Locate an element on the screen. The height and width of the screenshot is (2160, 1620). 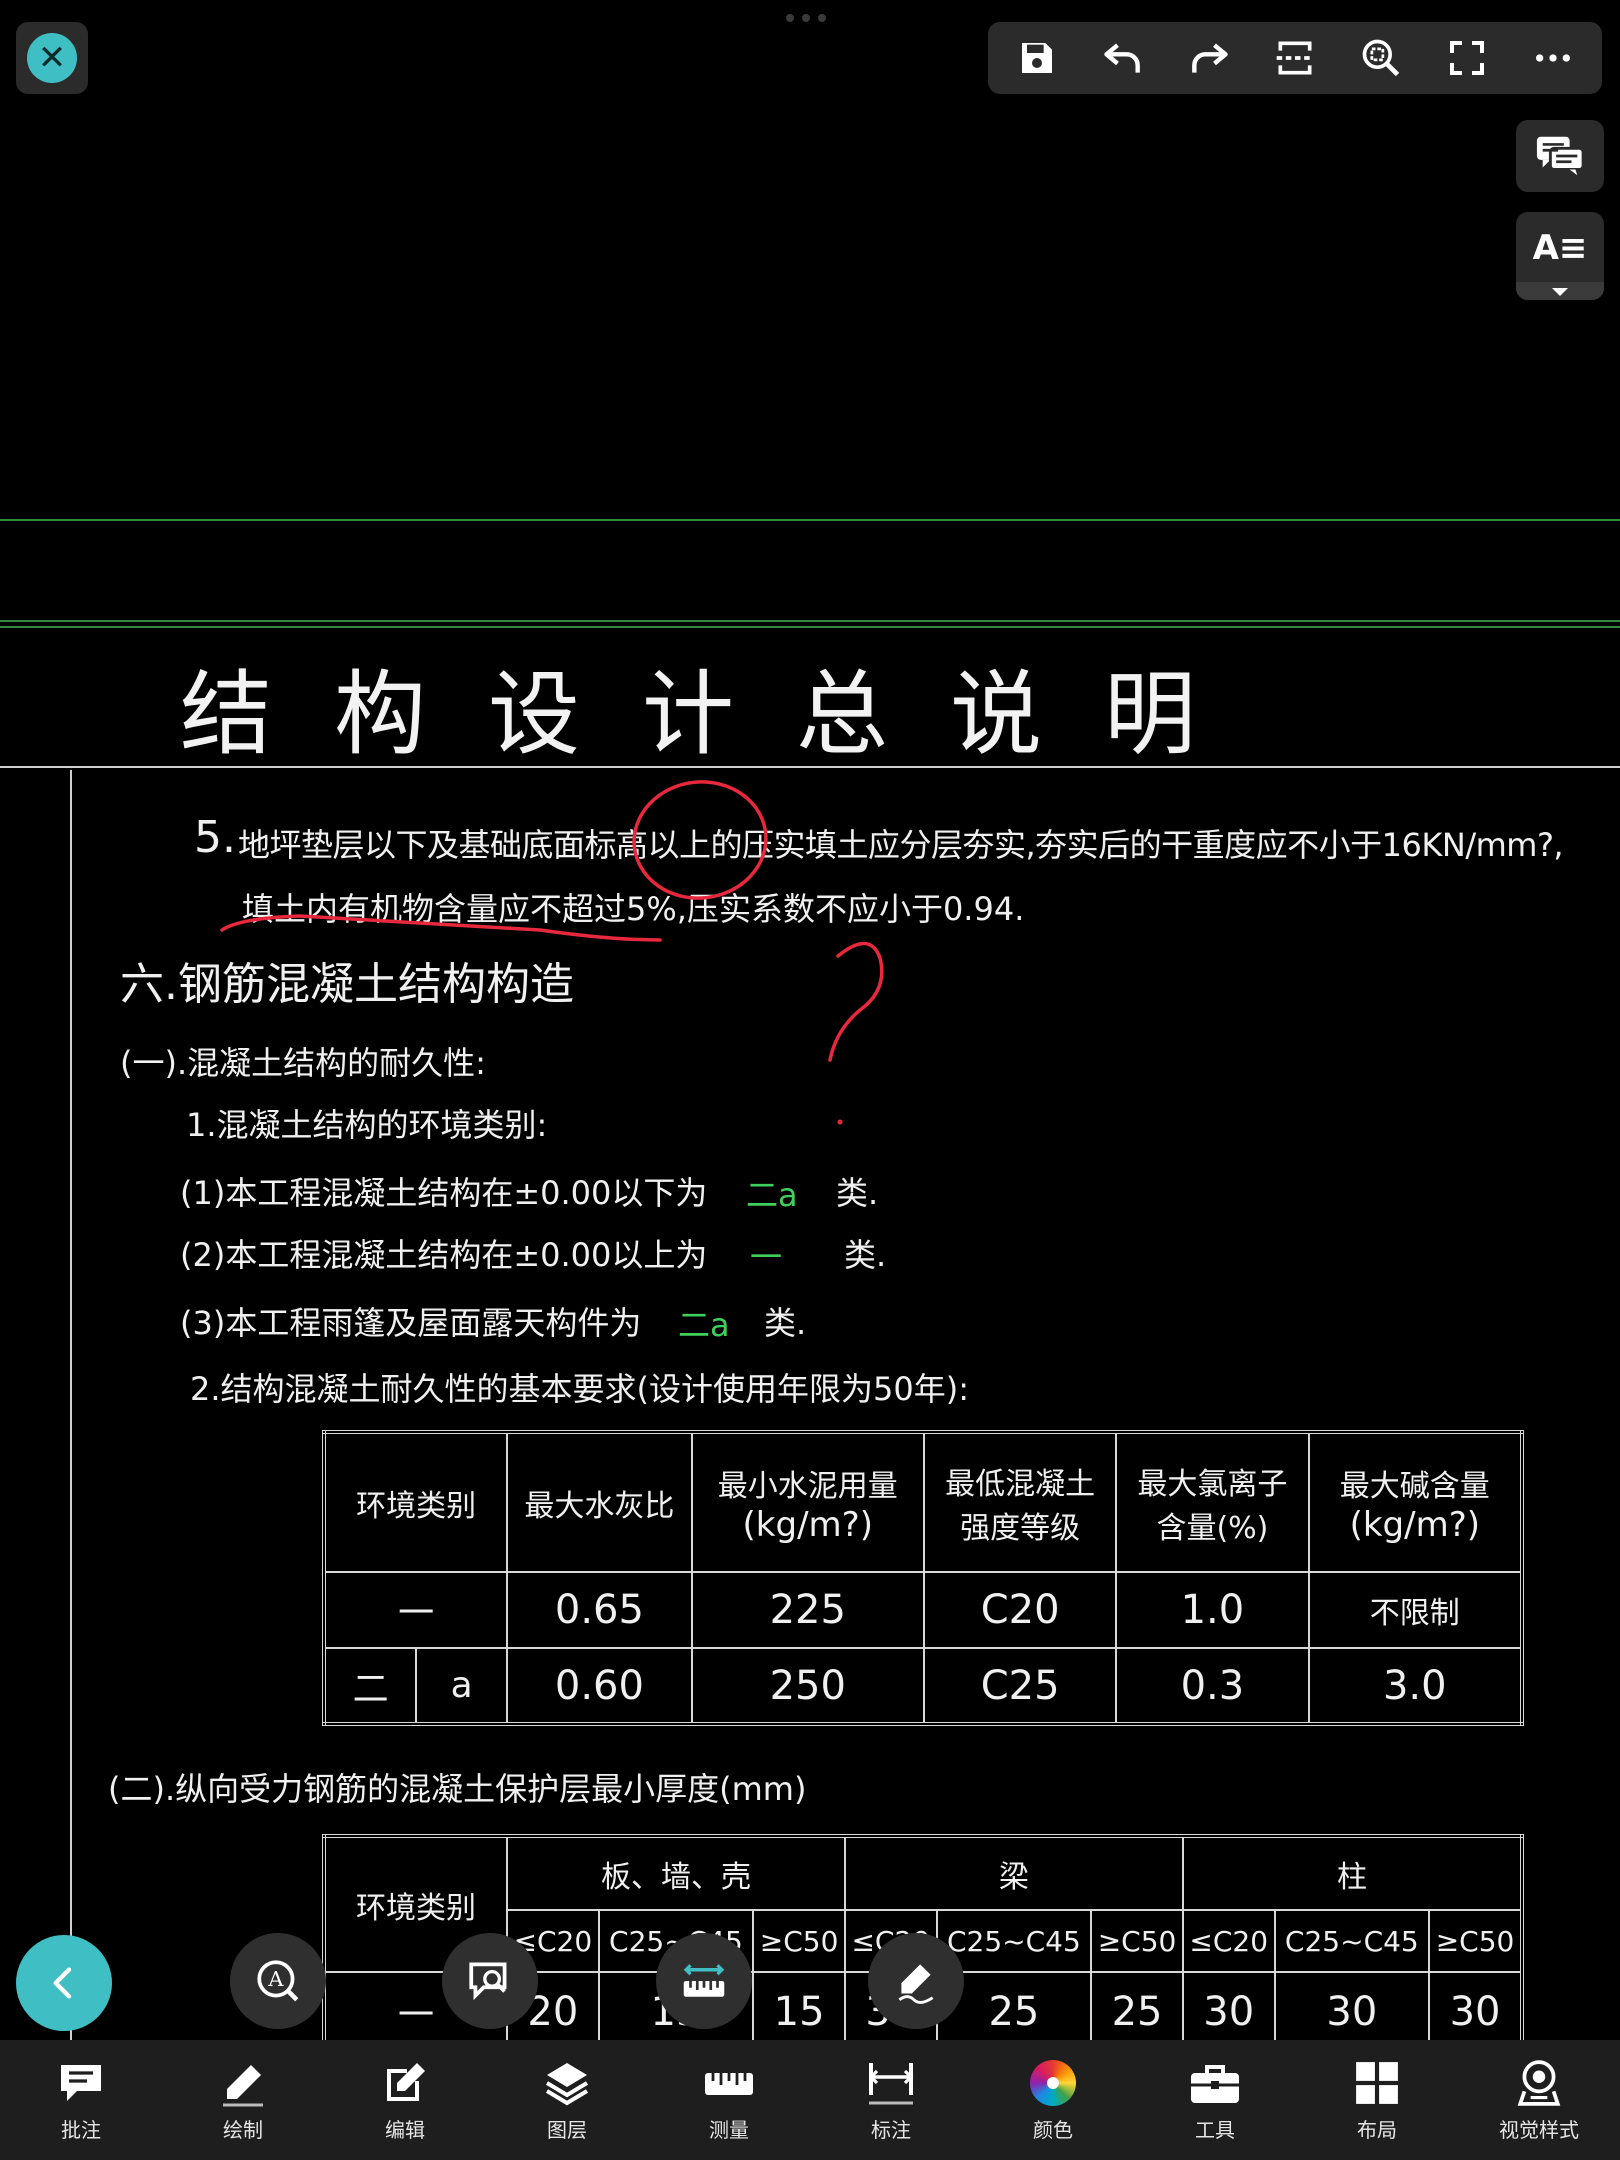
pen-edit-icon is located at coordinates (916, 1984).